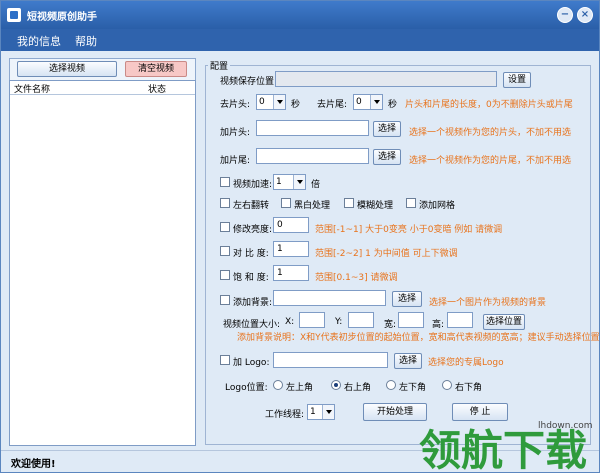 The image size is (600, 473). What do you see at coordinates (411, 320) in the screenshot?
I see `width-input` at bounding box center [411, 320].